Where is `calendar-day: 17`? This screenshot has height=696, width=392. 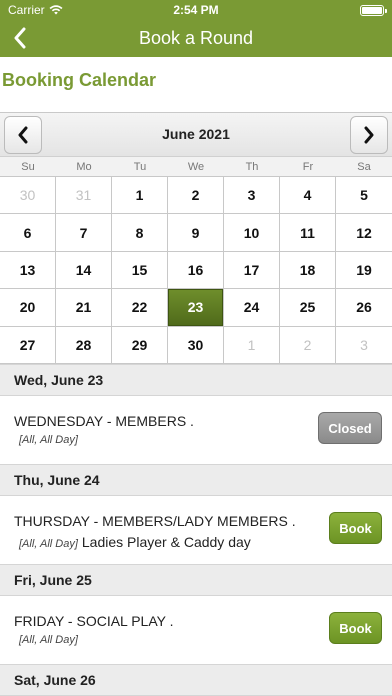
calendar-day: 17 is located at coordinates (252, 270).